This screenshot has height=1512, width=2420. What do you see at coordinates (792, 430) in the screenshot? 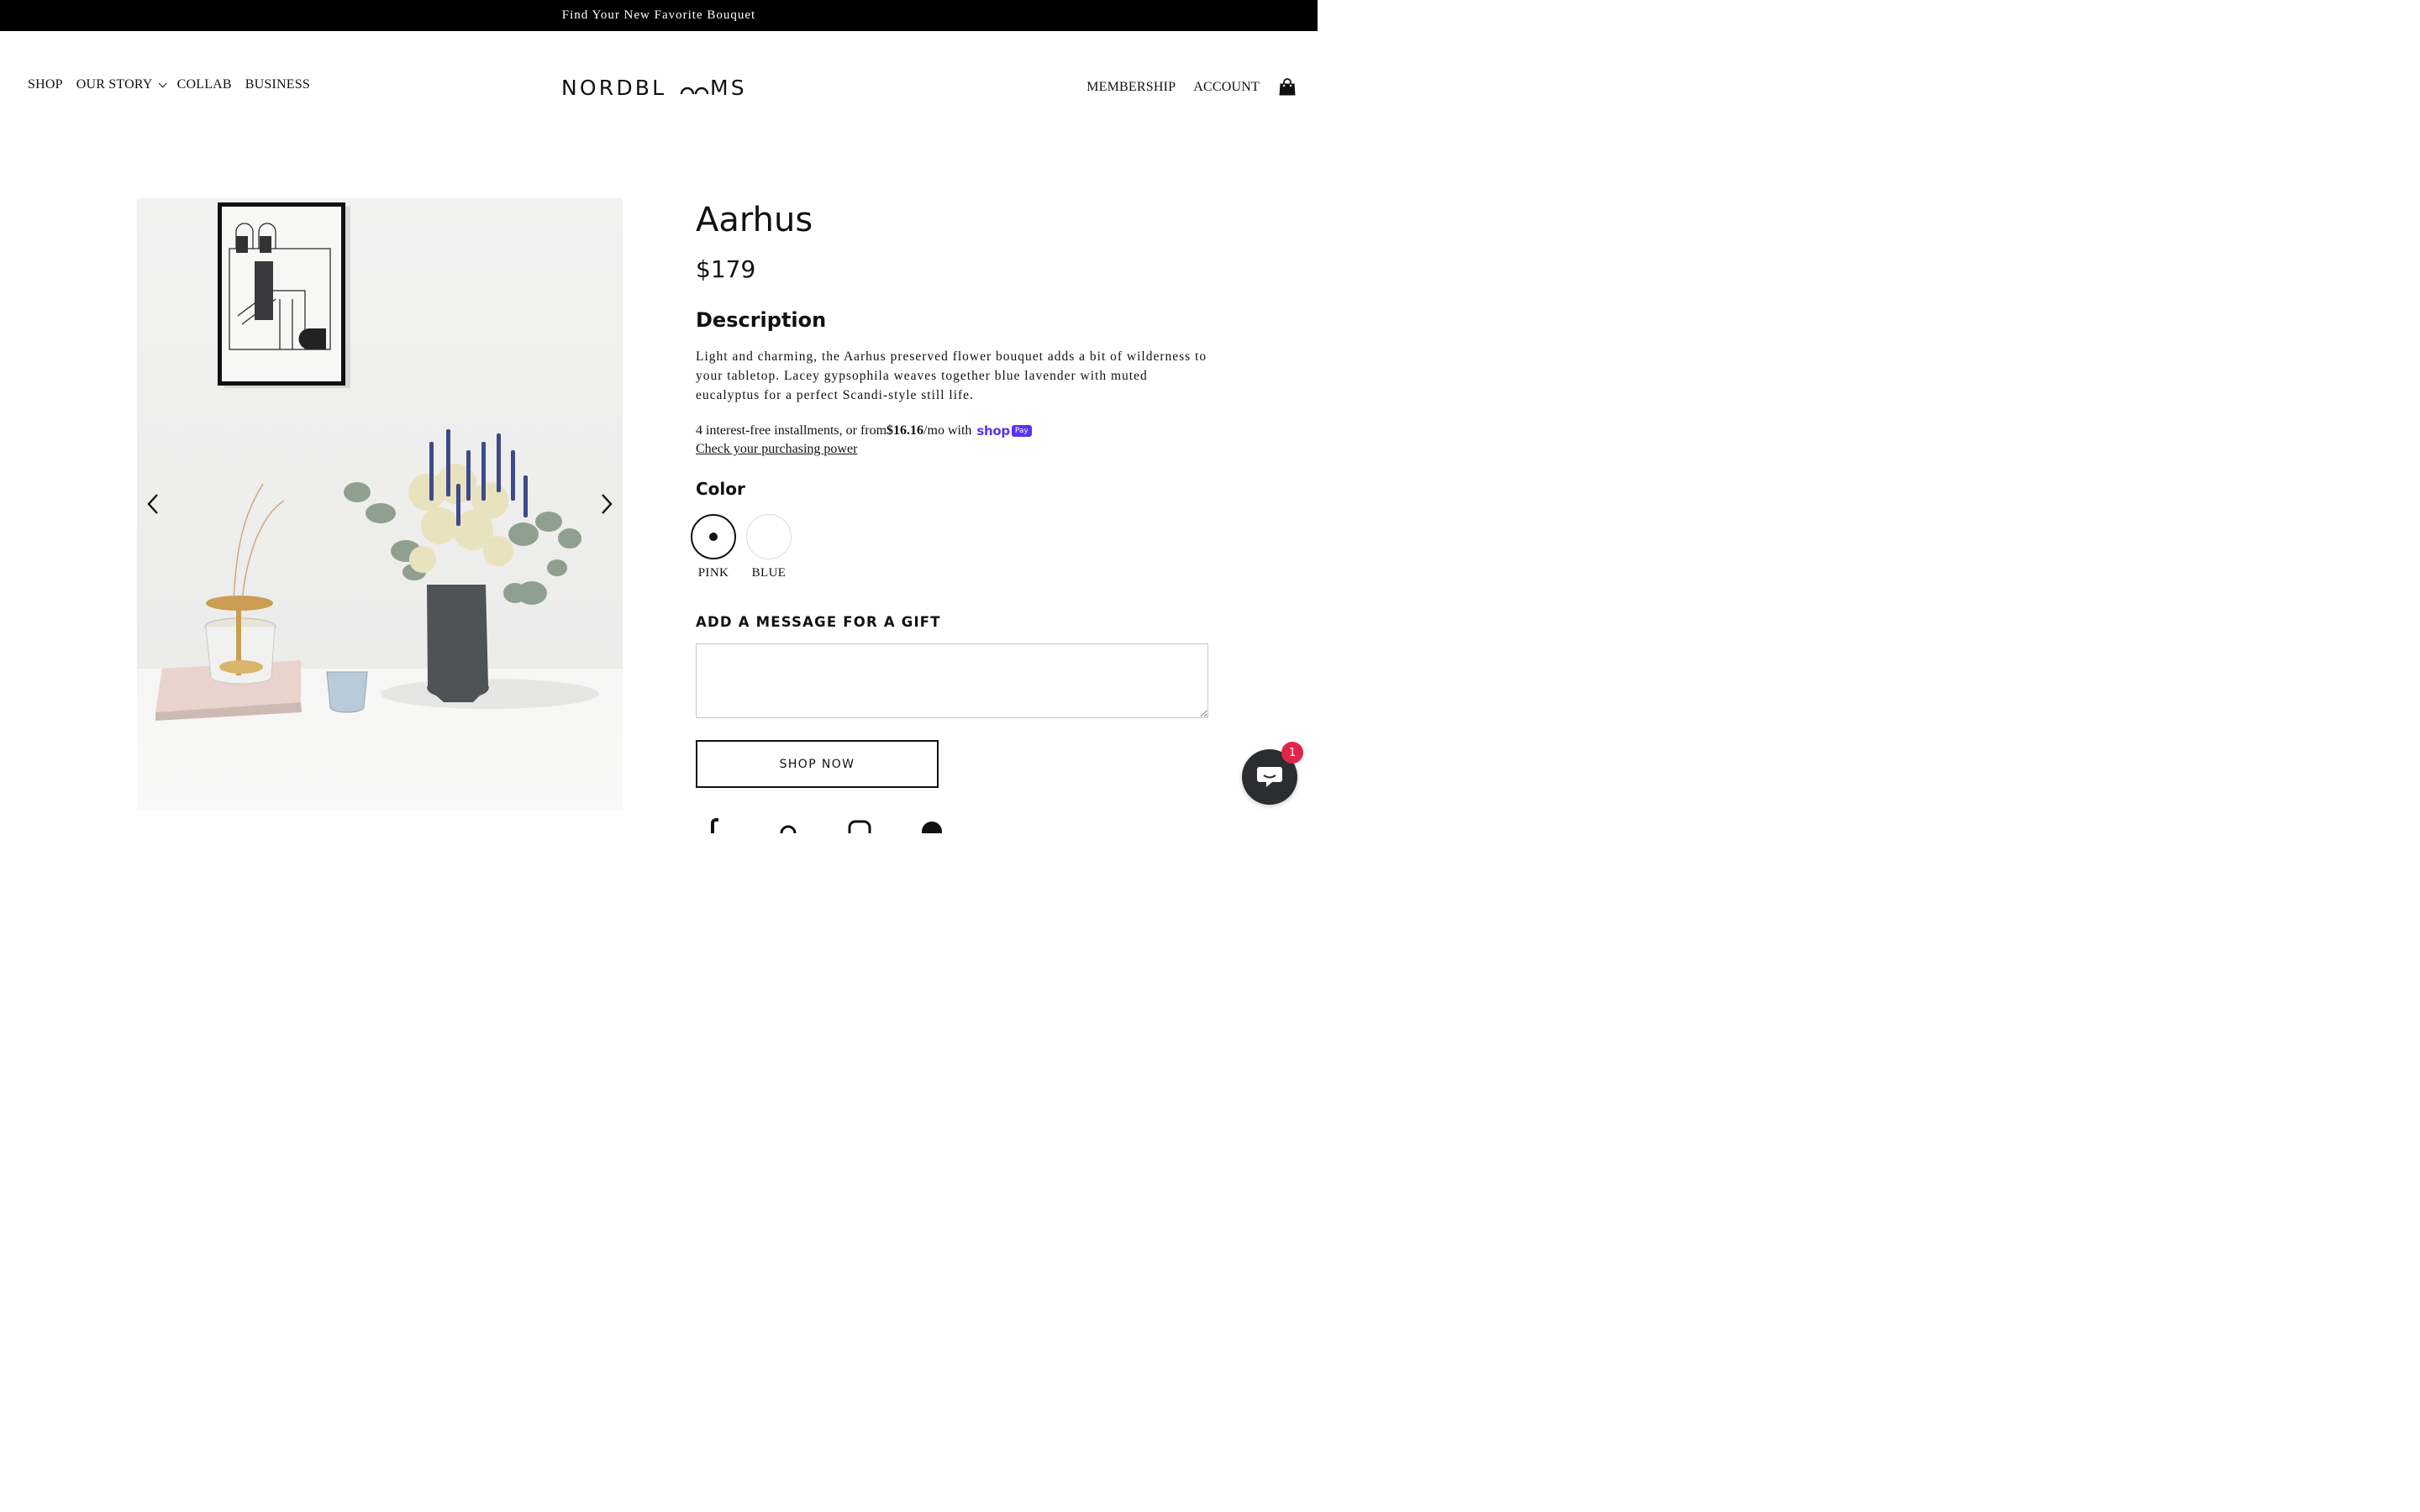
I see `installments-prefix: 4 interest-free installments, or from` at bounding box center [792, 430].